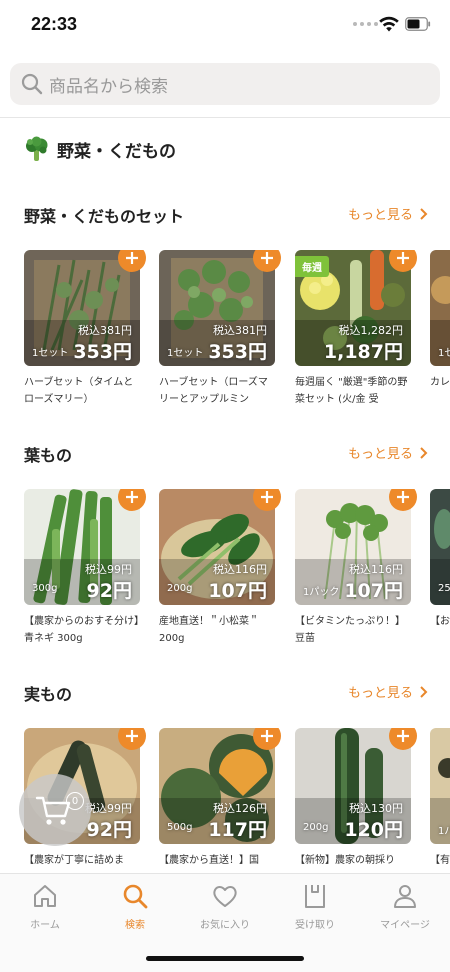 Image resolution: width=450 pixels, height=972 pixels. I want to click on tax-included-price: 税込1,282円, so click(371, 330).